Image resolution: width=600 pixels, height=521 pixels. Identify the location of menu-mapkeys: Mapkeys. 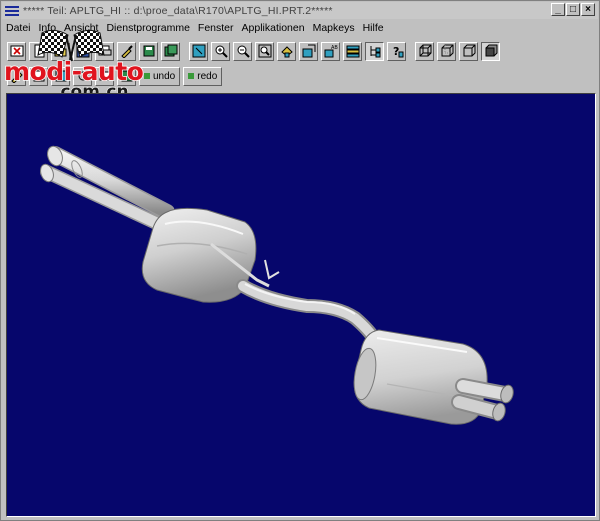
(334, 28).